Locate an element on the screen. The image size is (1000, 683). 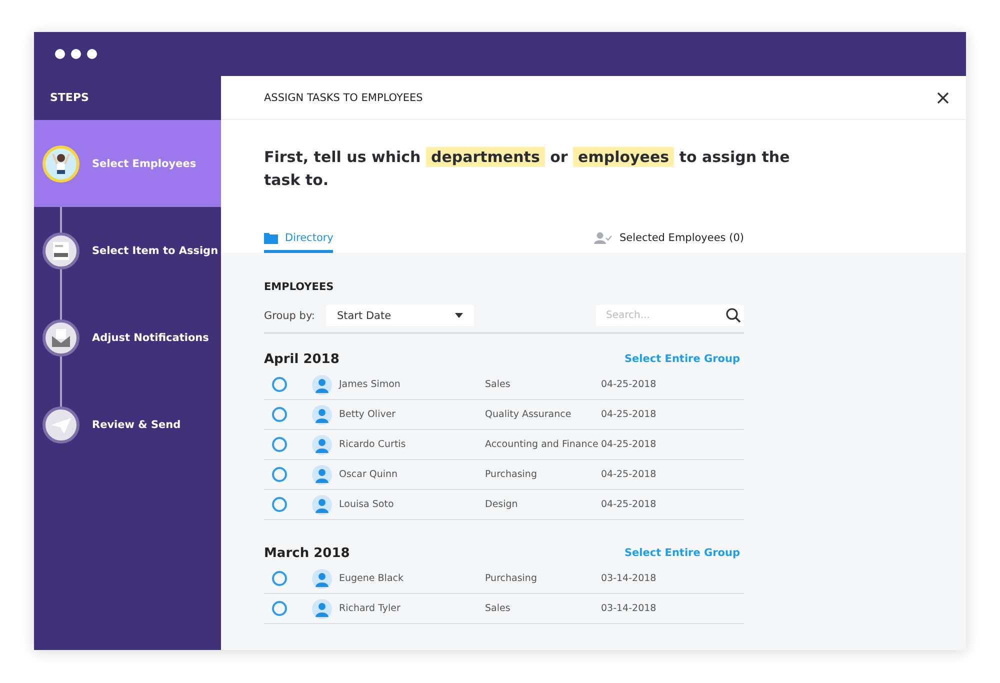
window-dots-icon is located at coordinates (76, 54).